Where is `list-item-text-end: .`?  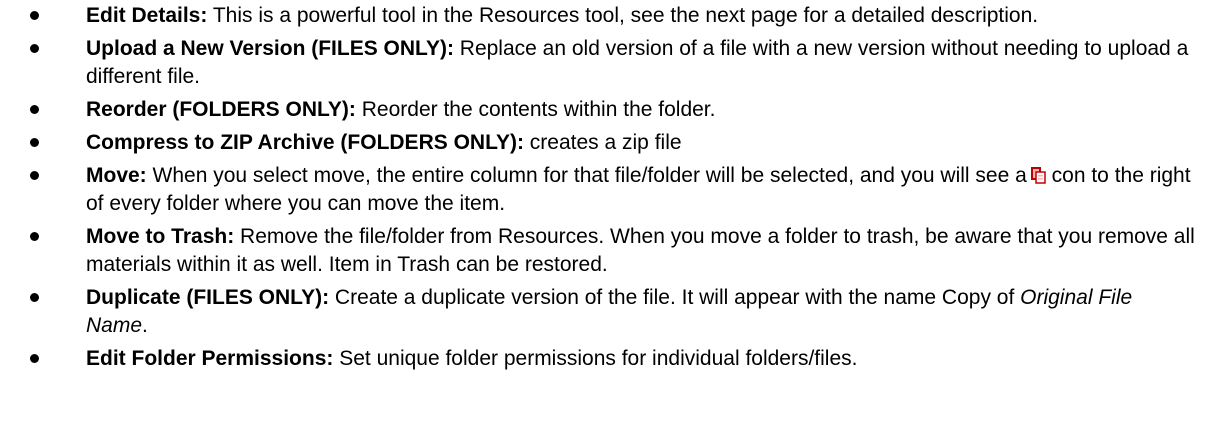
list-item-text-end: . is located at coordinates (145, 325).